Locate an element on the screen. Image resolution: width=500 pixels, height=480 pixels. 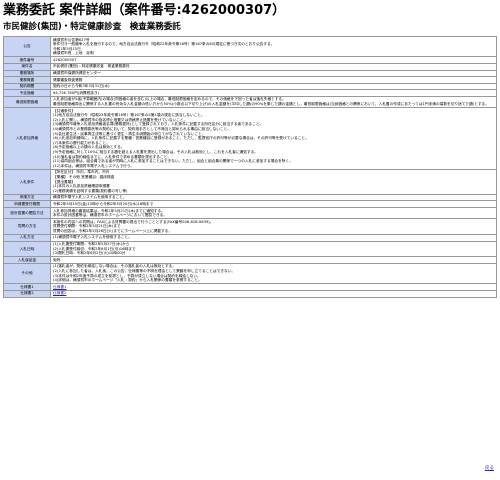
row-value: 4262000307 is located at coordinates (273, 60).